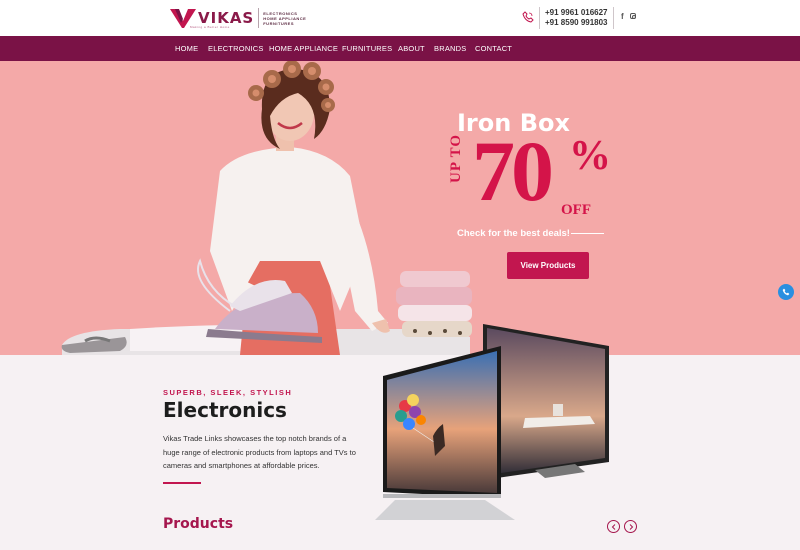 This screenshot has width=800, height=550. I want to click on prev-arrow-button, so click(613, 526).